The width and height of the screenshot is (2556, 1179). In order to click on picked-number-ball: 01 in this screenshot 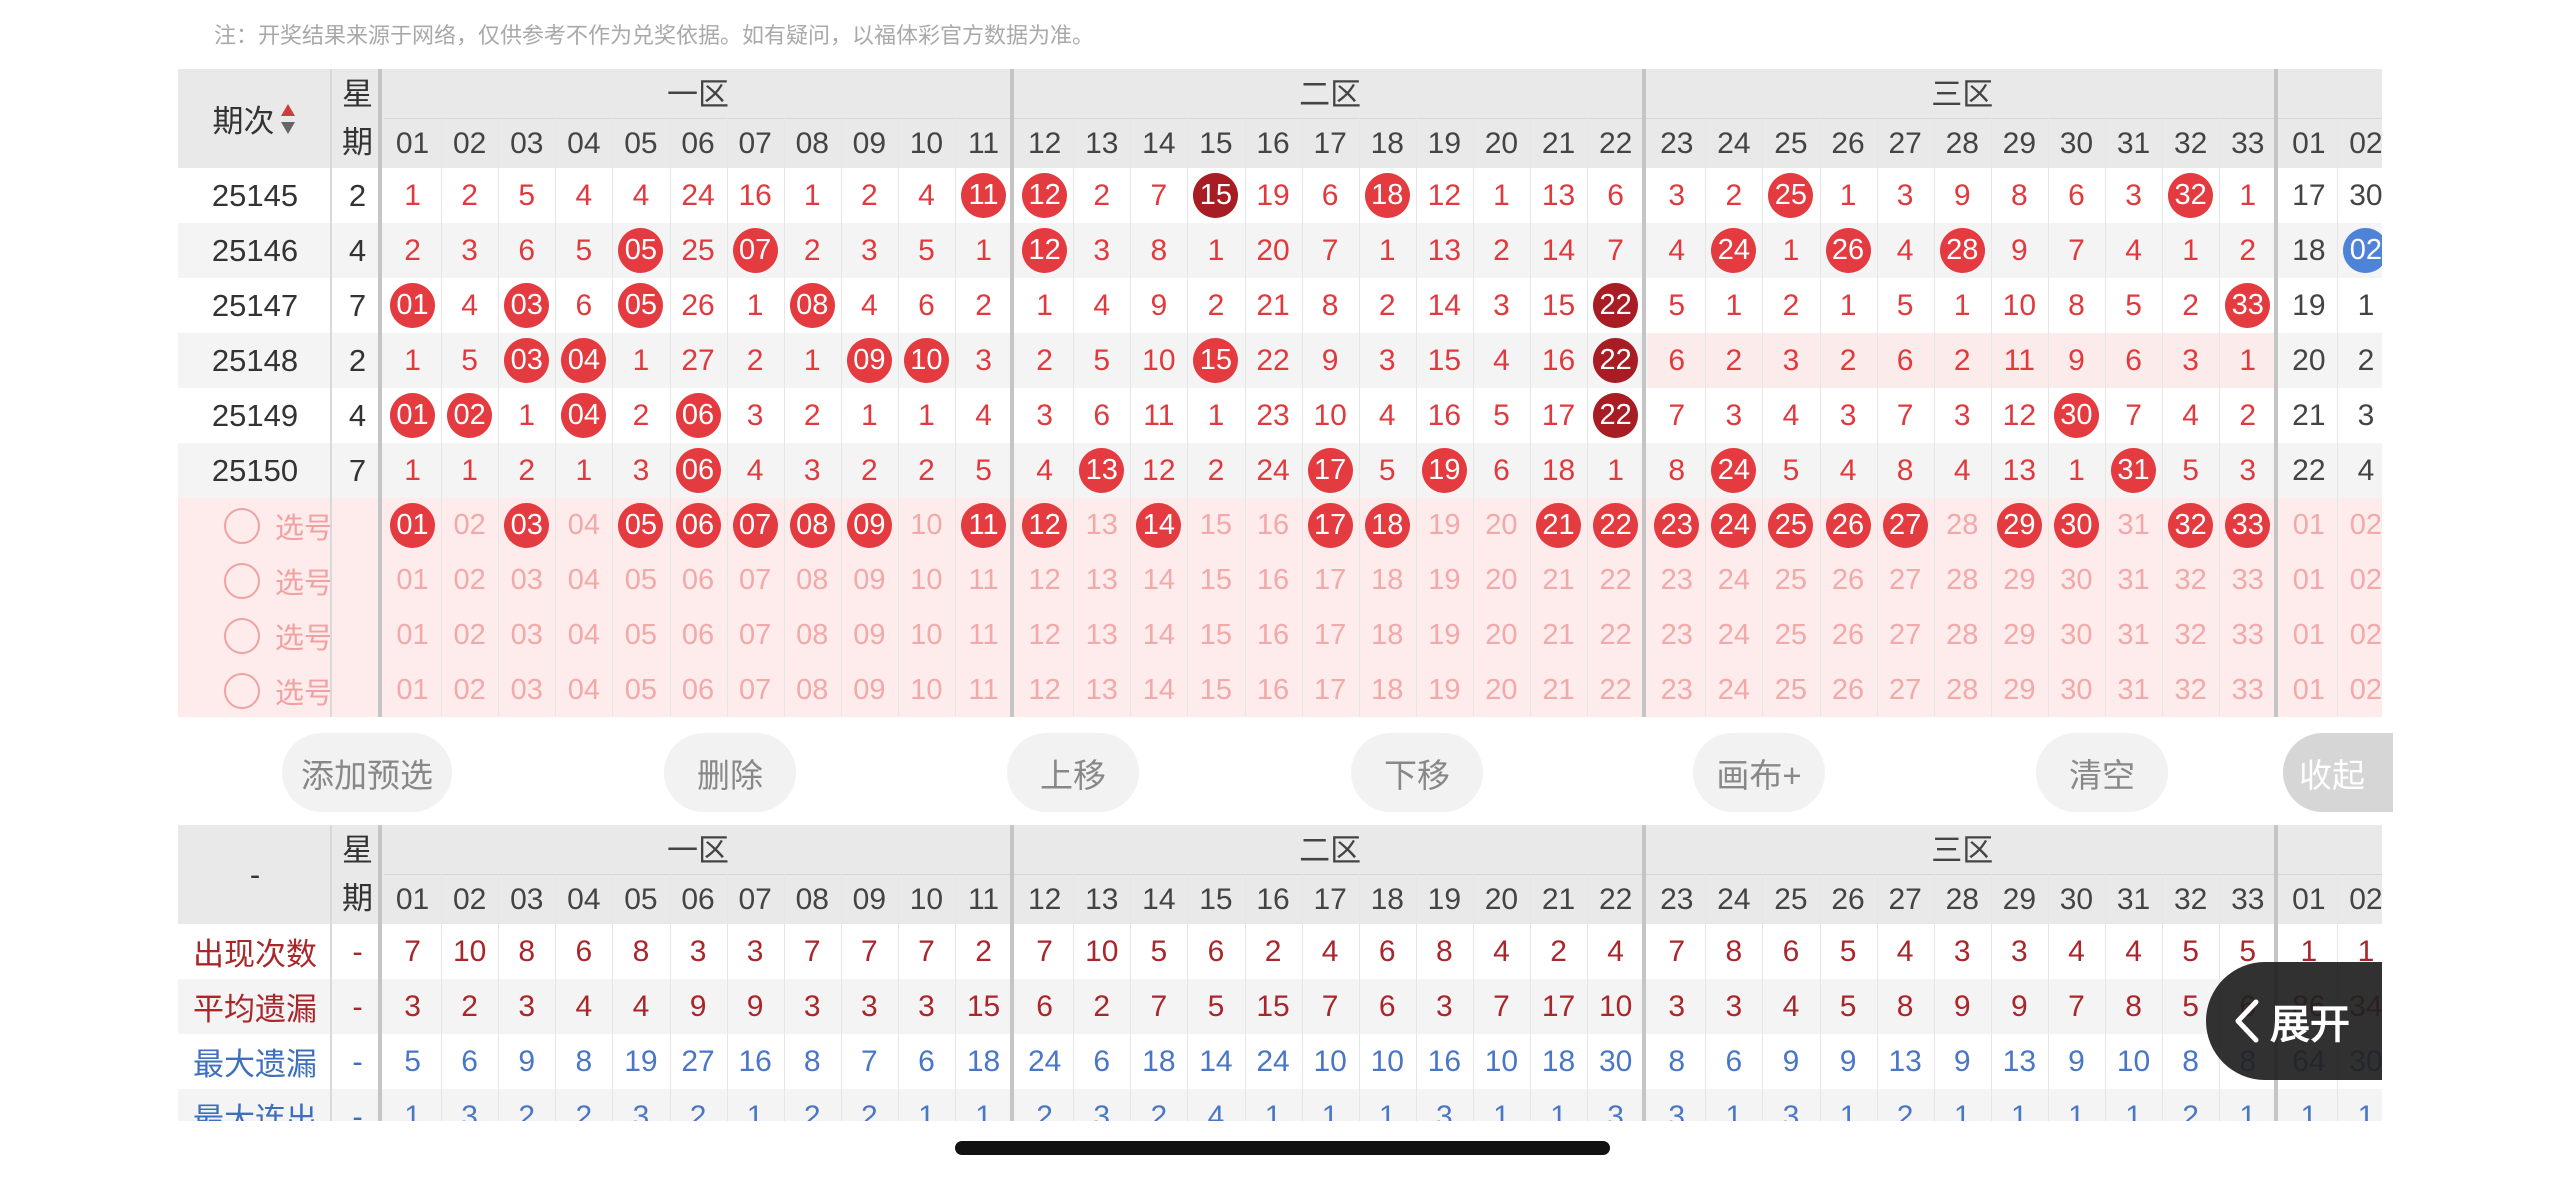, I will do `click(413, 525)`.